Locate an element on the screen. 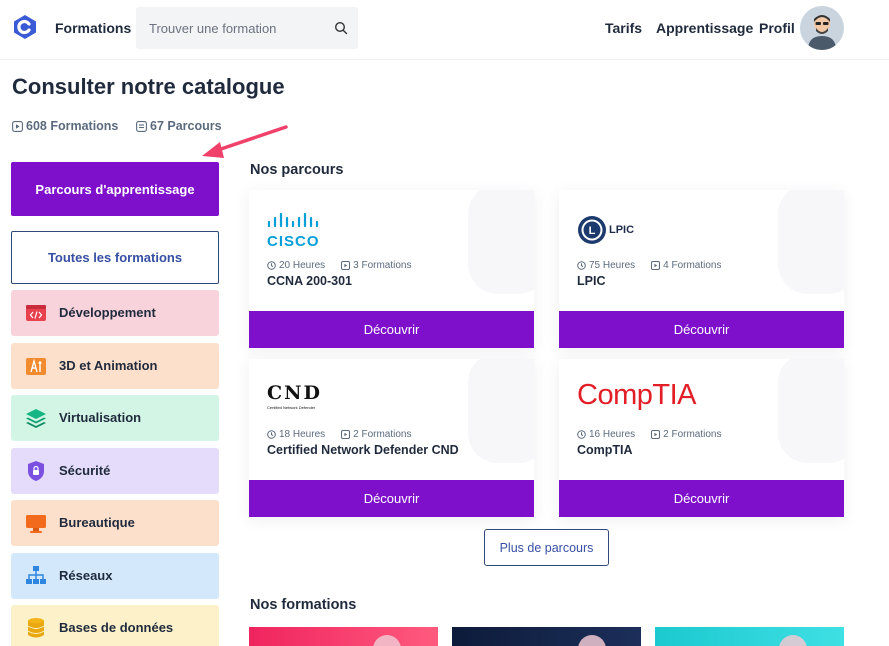 This screenshot has height=646, width=889. cnd-logo-subtitle: Certified Network Defender is located at coordinates (291, 407).